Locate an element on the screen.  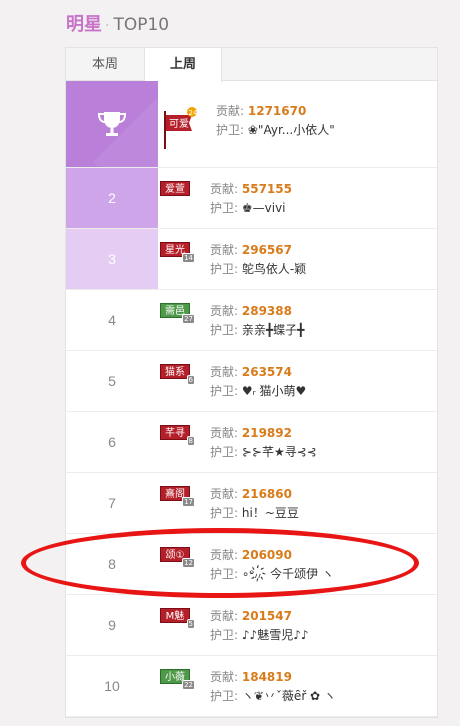
fan-badge-label: 芊寻 is located at coordinates (175, 433).